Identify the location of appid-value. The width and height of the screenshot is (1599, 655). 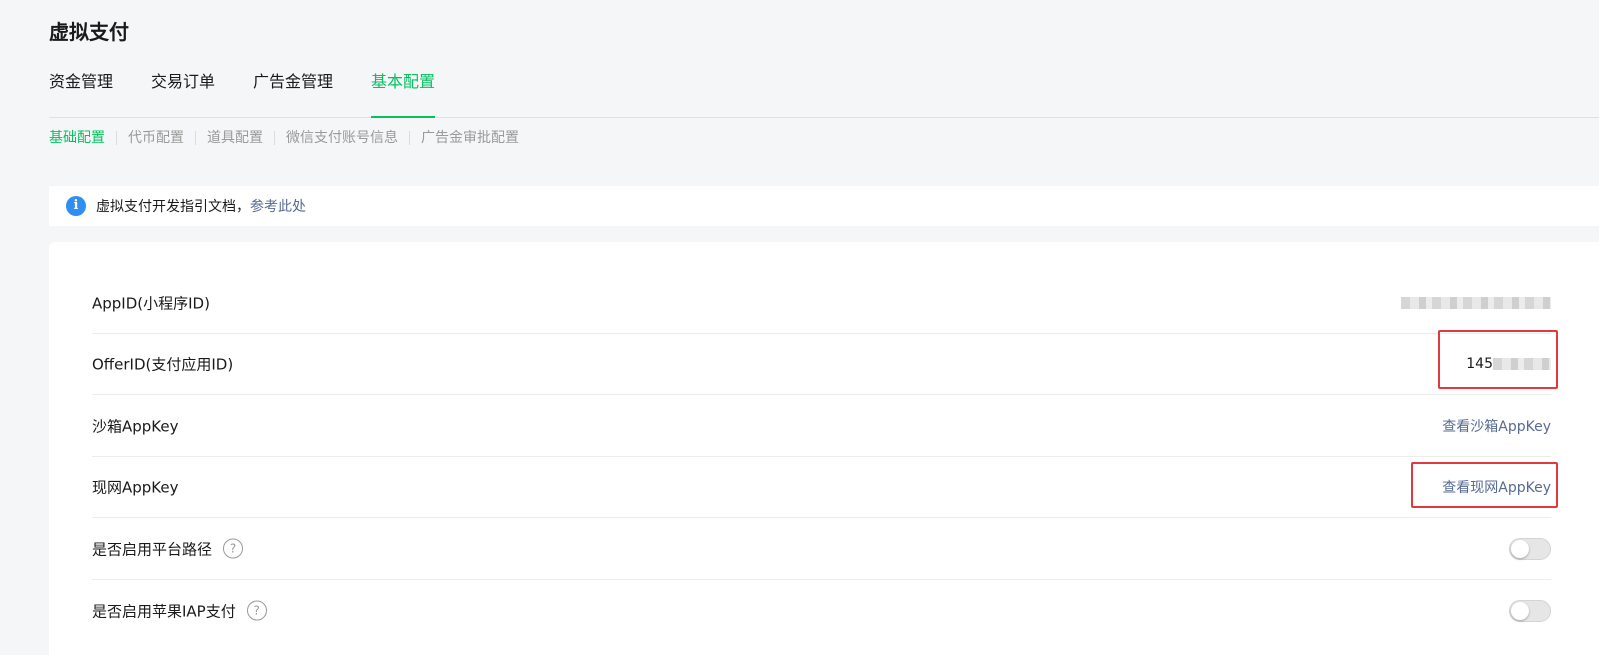
(1476, 302).